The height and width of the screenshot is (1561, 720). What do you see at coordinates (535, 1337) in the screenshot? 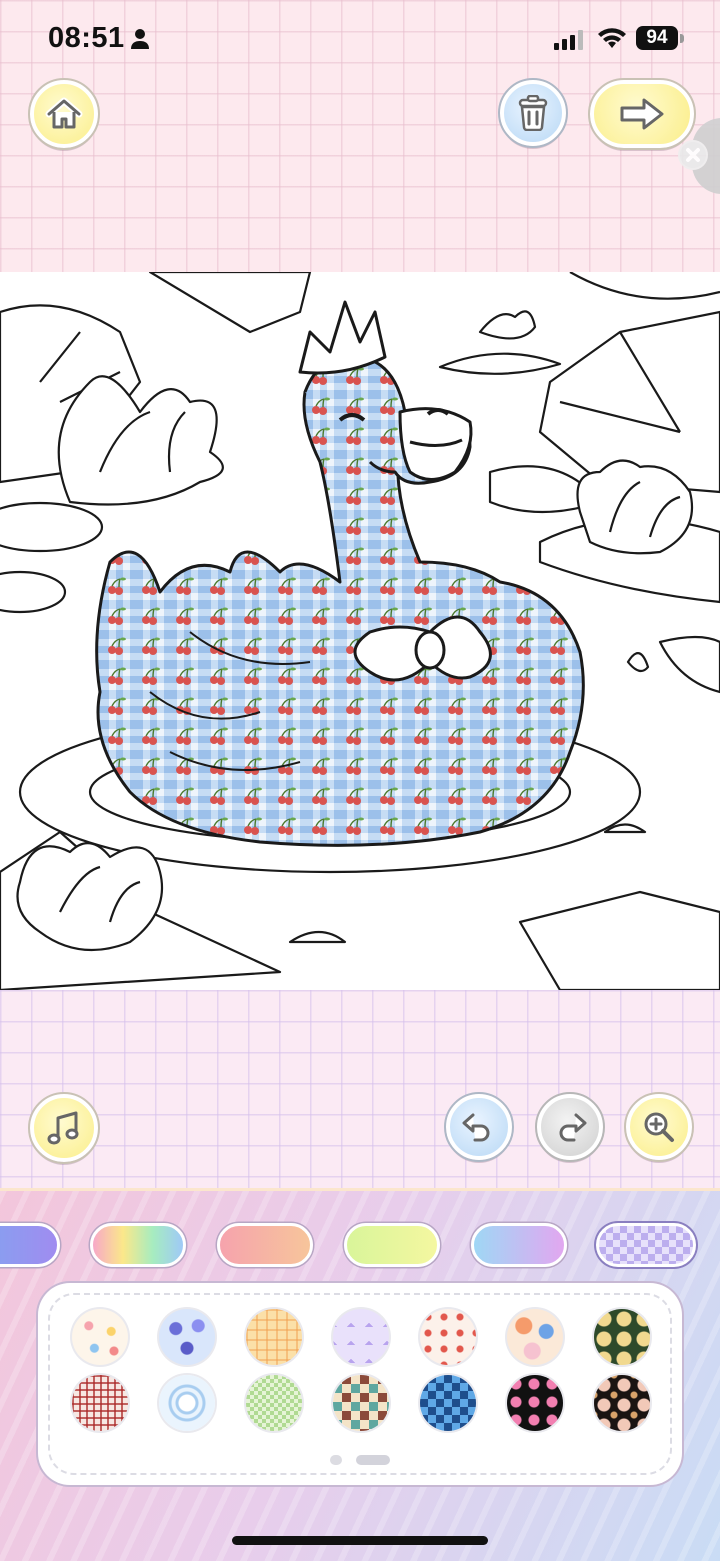
I see `swatch-retro-flowers` at bounding box center [535, 1337].